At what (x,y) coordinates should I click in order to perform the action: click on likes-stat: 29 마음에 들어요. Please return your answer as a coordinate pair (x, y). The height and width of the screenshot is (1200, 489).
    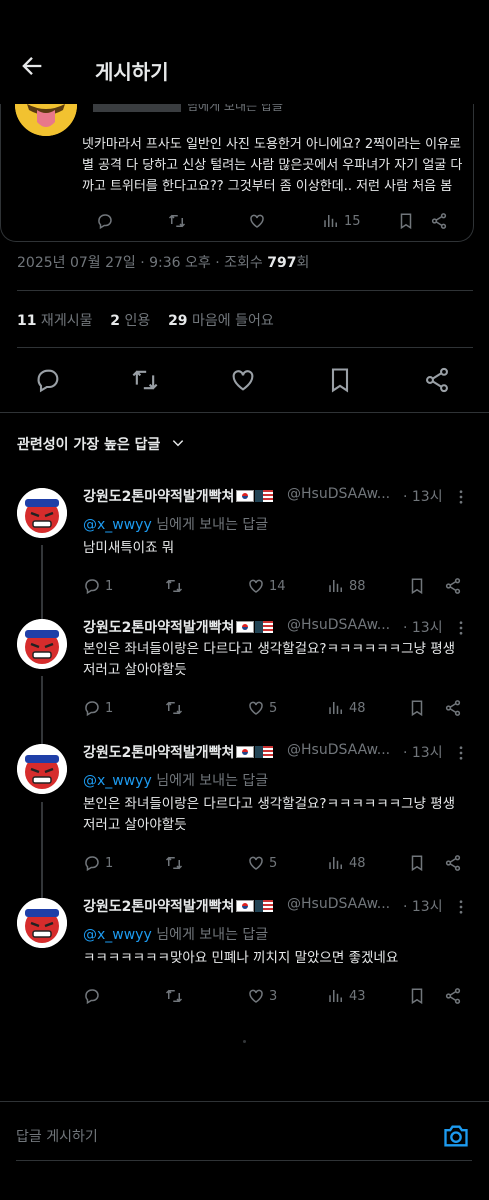
    Looking at the image, I should click on (221, 321).